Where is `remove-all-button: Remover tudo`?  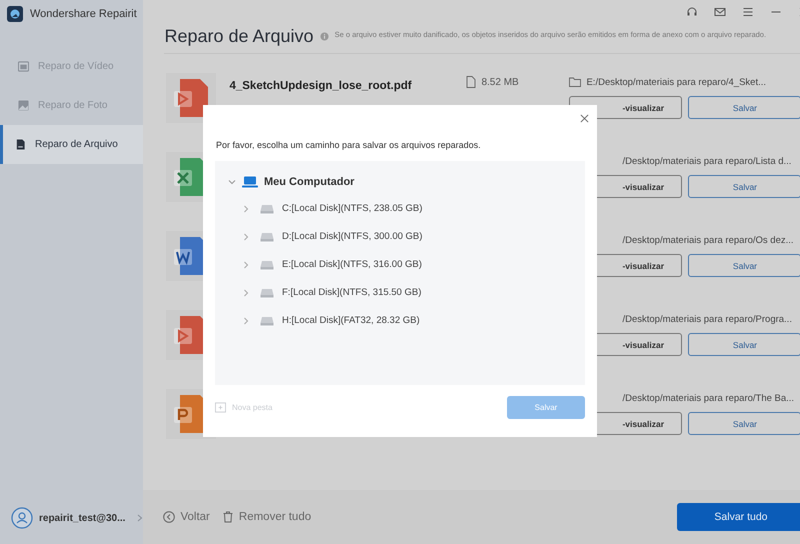
remove-all-button: Remover tudo is located at coordinates (267, 517).